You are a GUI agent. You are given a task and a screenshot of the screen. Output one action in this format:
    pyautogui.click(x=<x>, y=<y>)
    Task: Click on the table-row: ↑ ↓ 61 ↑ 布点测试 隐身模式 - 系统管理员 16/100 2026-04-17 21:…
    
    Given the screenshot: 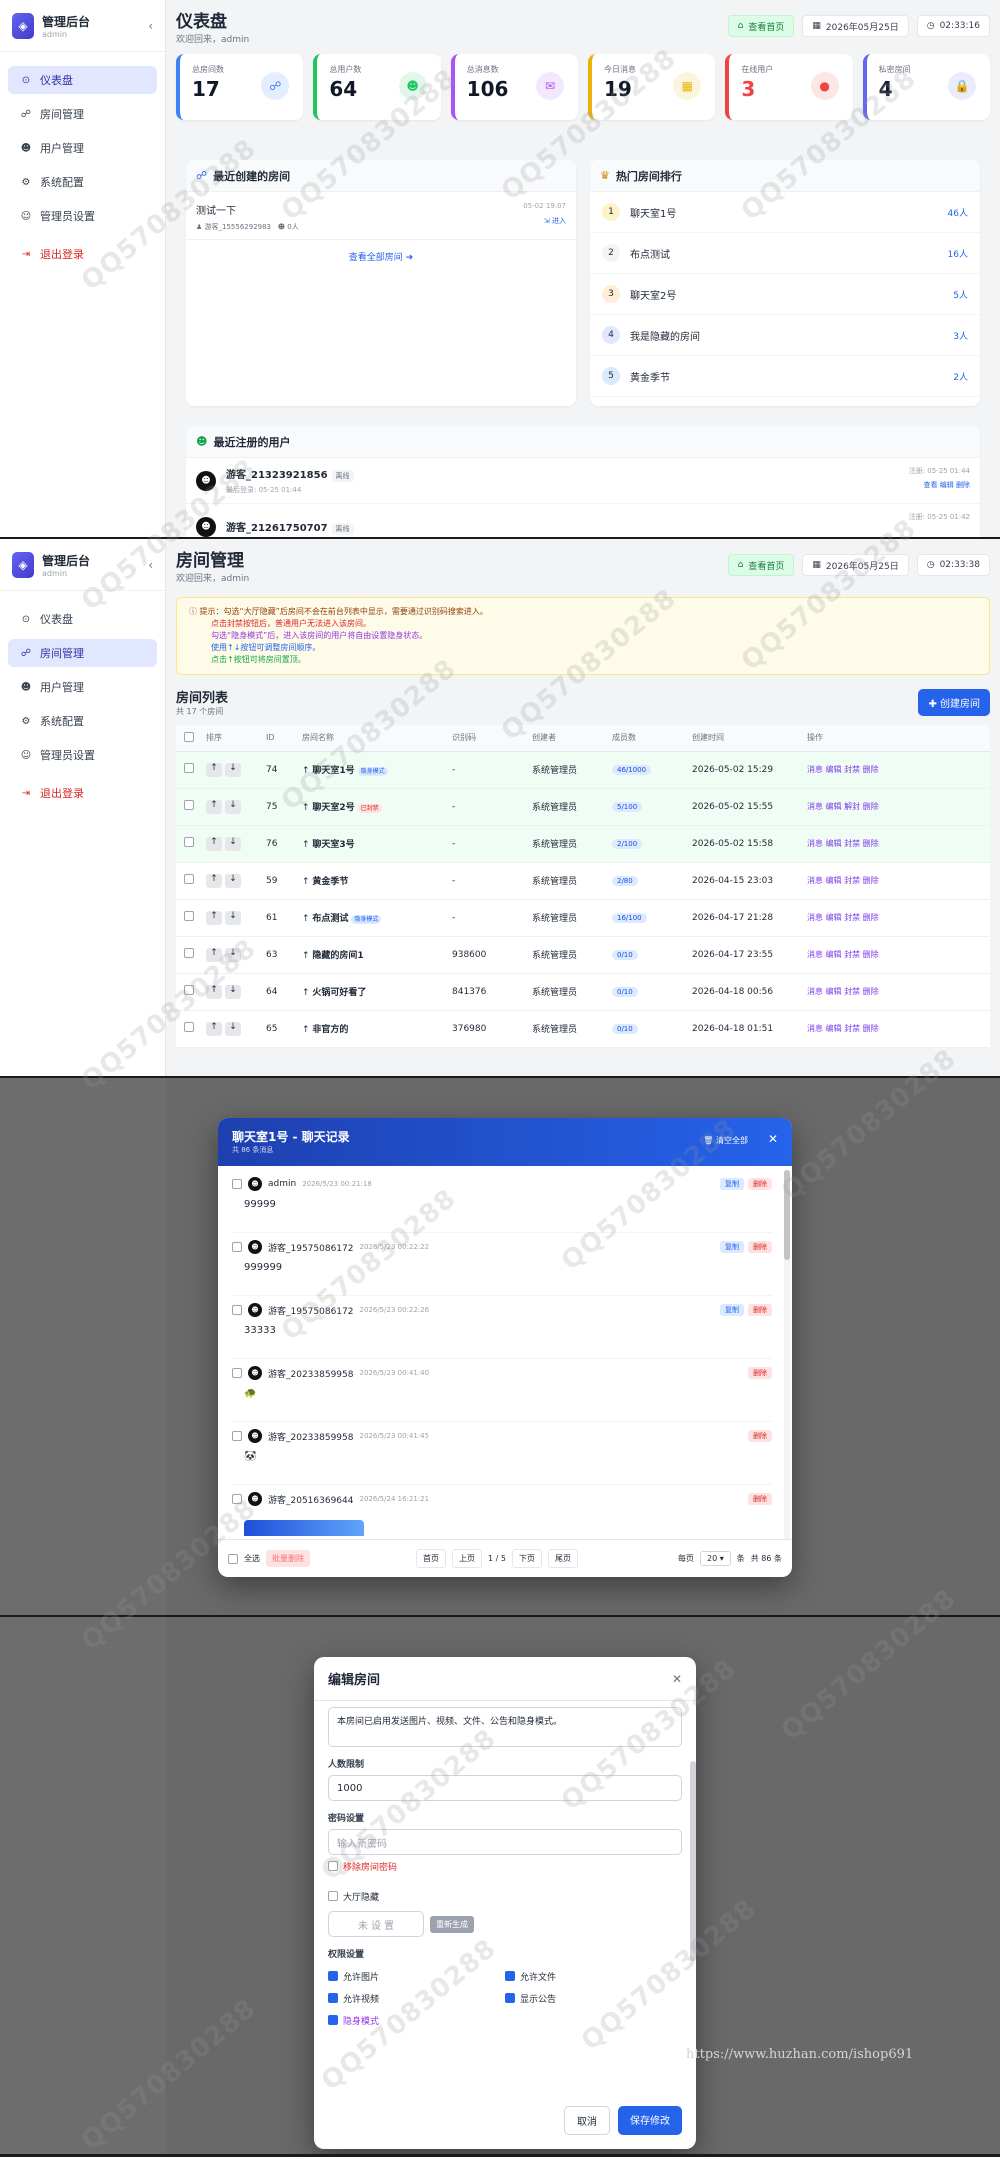 What is the action you would take?
    pyautogui.click(x=583, y=918)
    